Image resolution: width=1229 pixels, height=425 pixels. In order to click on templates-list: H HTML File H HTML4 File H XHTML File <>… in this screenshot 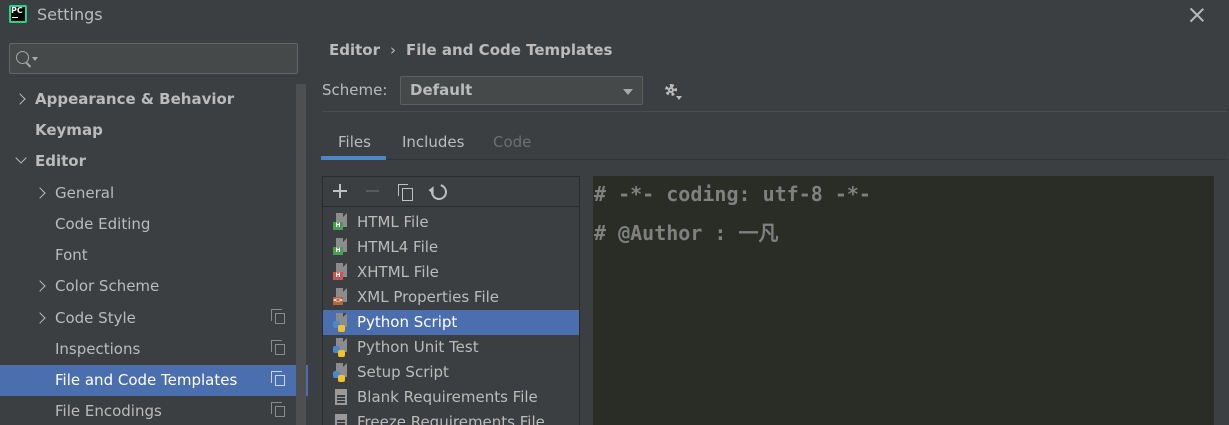, I will do `click(451, 316)`.